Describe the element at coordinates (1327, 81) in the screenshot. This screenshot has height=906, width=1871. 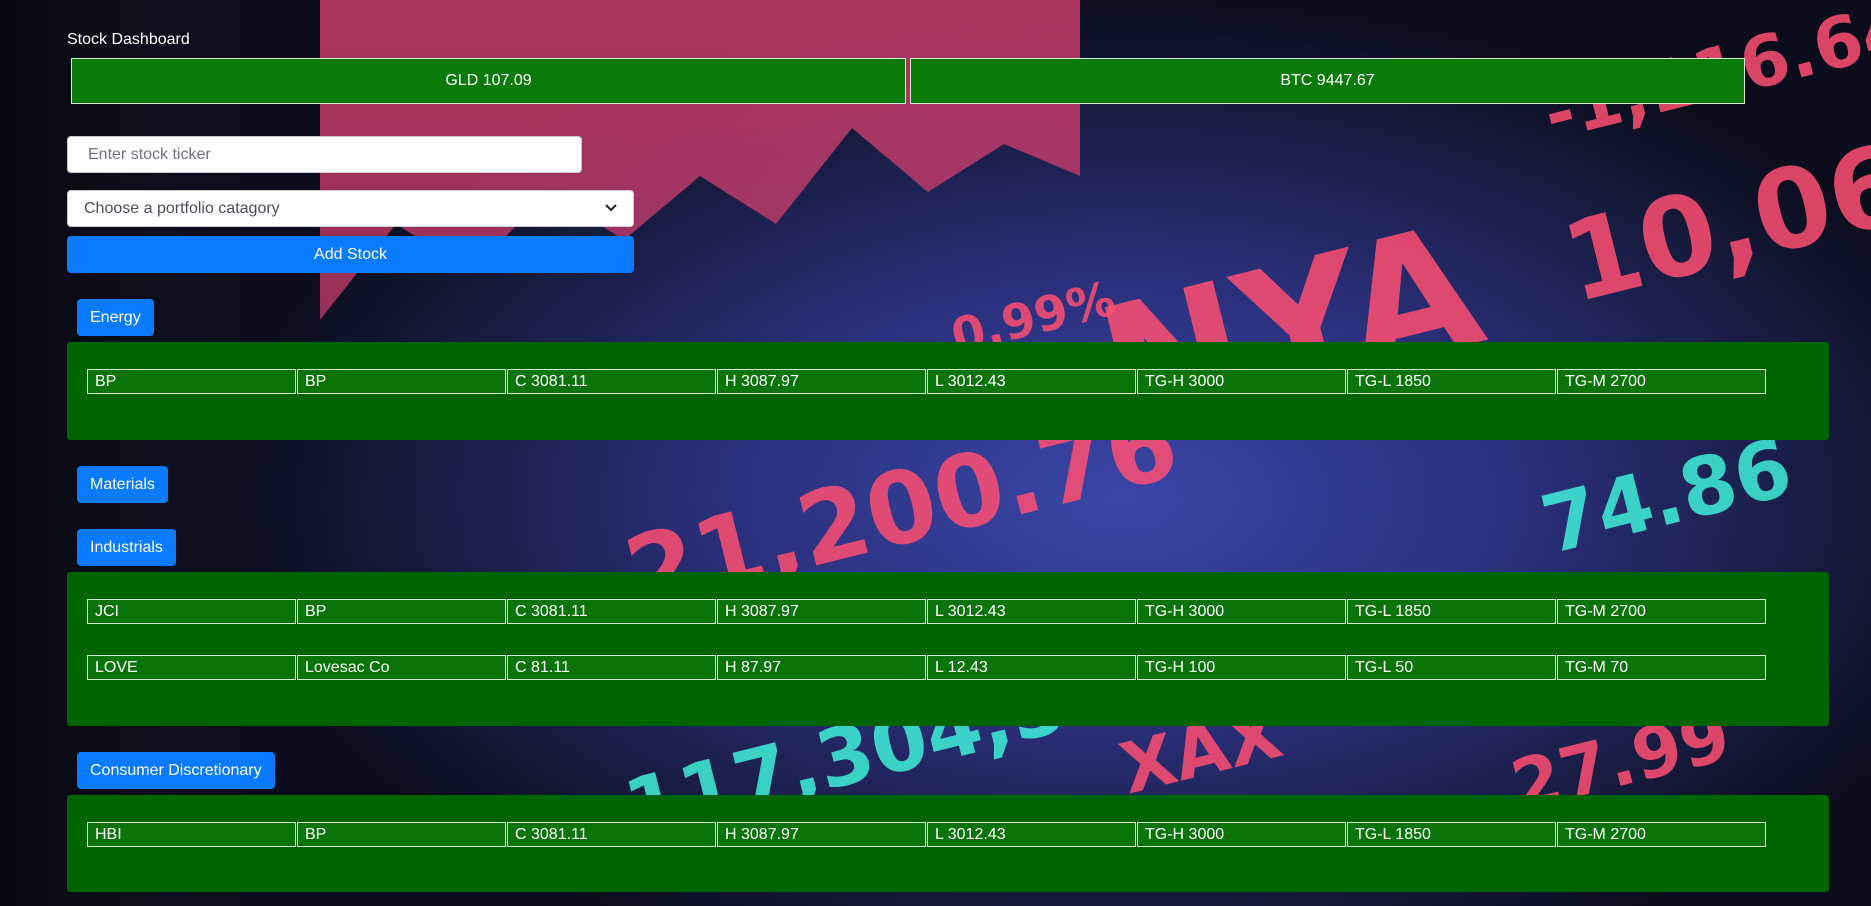
I see `ticker-card-btc: BTC 9447.67` at that location.